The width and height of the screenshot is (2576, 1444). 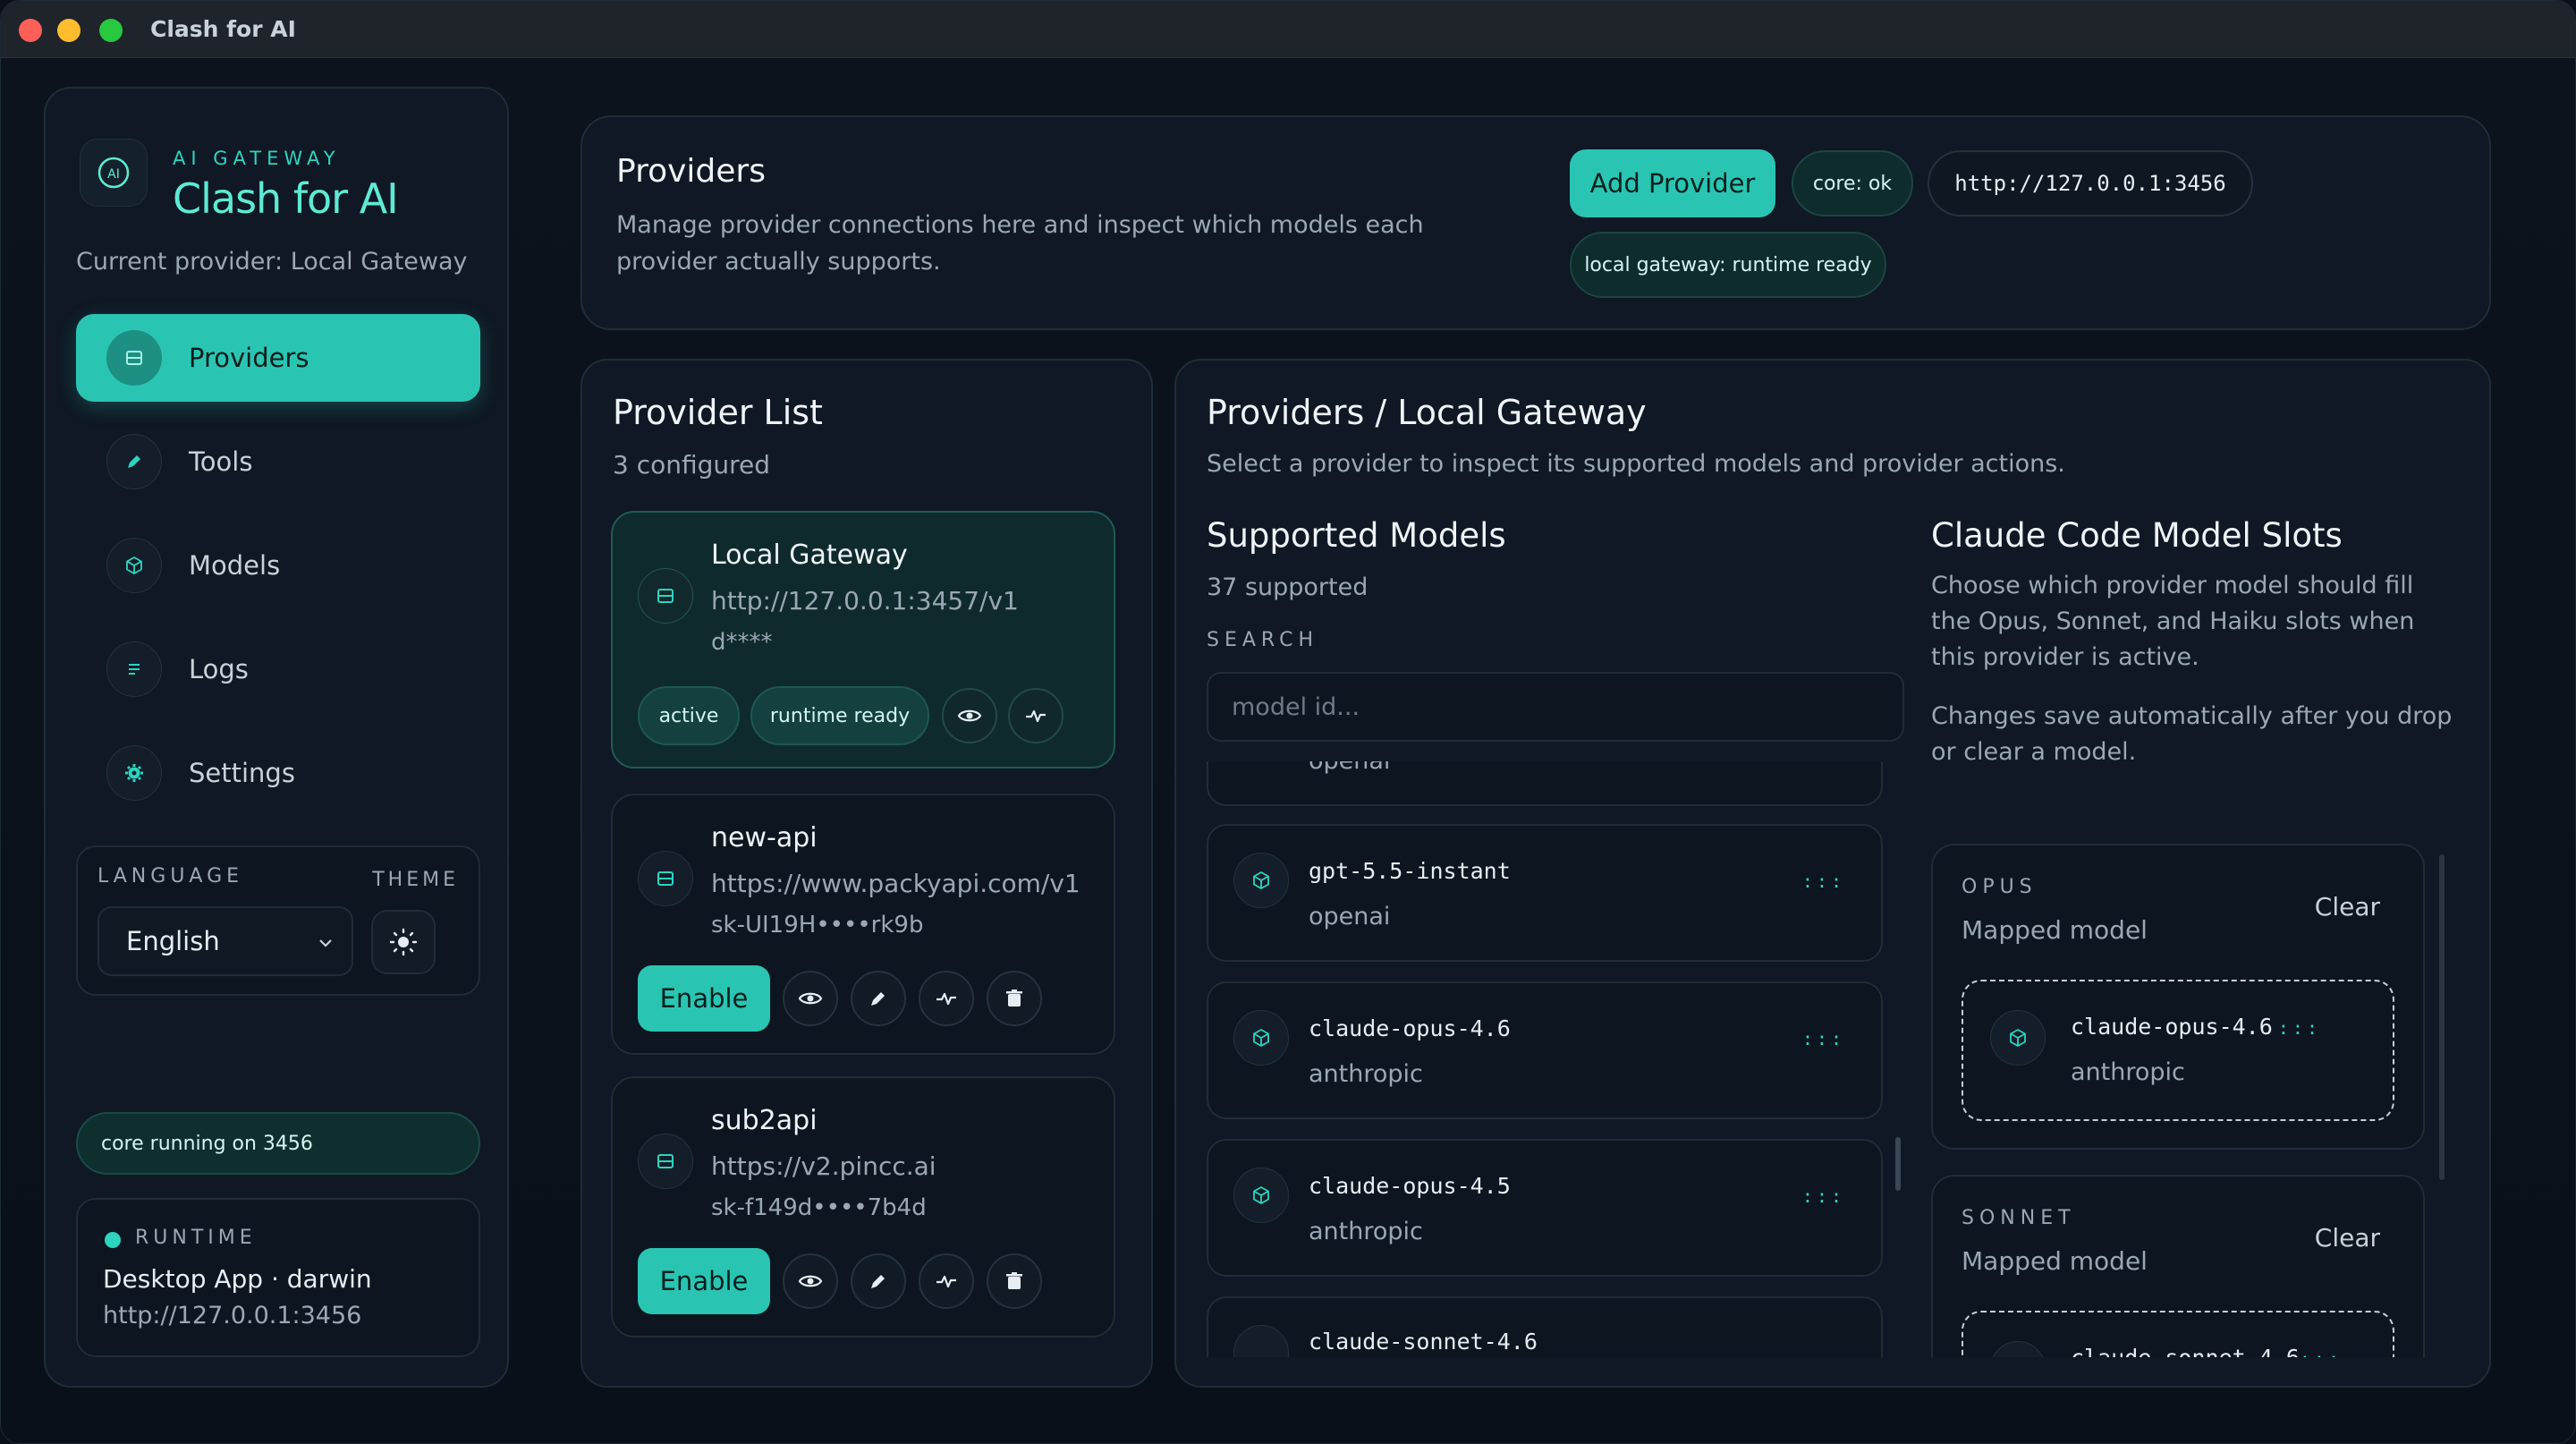 I want to click on core-ok-badge: core: ok, so click(x=1852, y=183).